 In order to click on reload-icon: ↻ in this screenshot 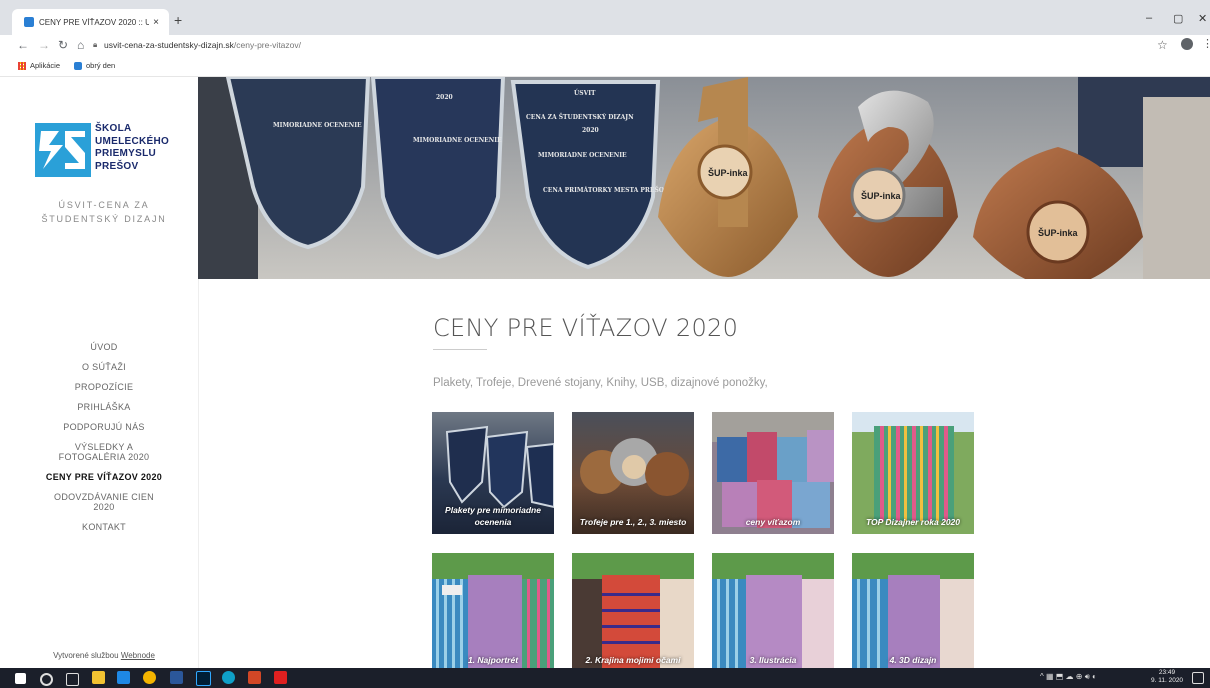, I will do `click(63, 45)`.